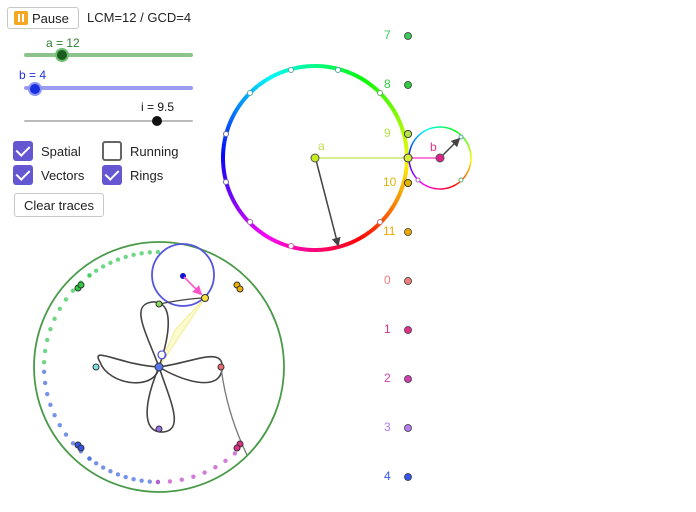  Describe the element at coordinates (159, 367) in the screenshot. I see `spatial-origin-point` at that location.